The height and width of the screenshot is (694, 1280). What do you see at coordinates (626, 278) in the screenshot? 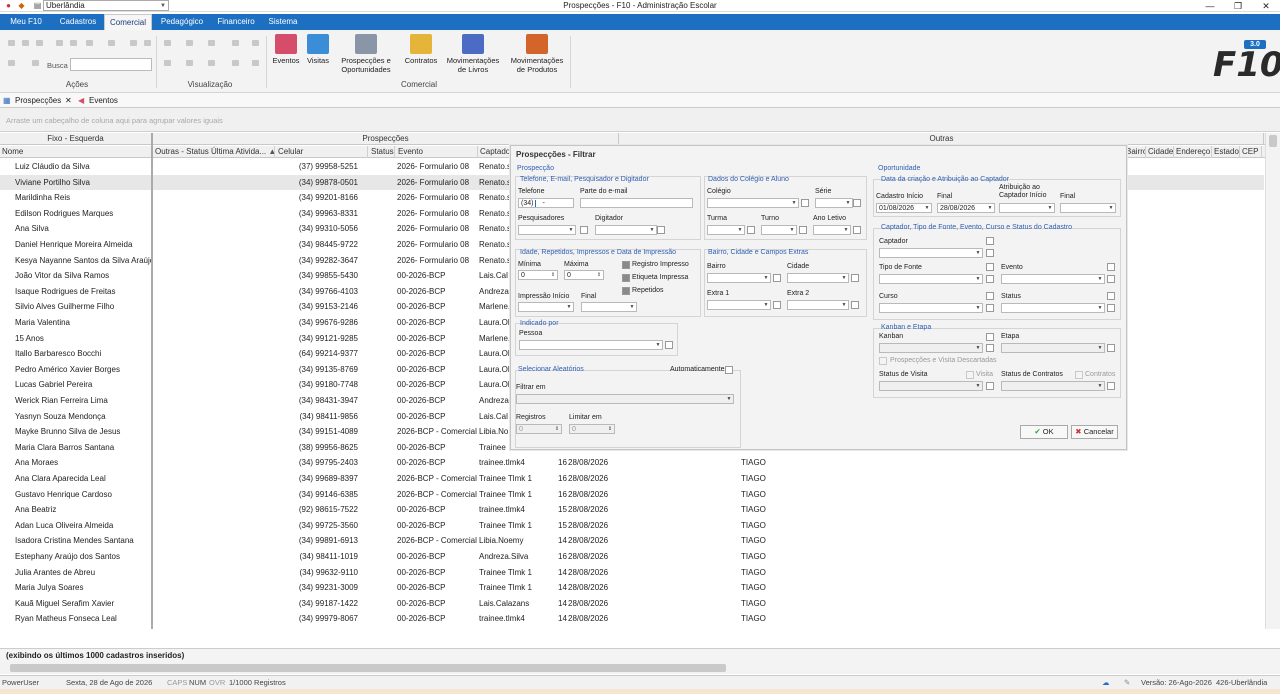
I see `etiqueta-impressa-checkbox` at bounding box center [626, 278].